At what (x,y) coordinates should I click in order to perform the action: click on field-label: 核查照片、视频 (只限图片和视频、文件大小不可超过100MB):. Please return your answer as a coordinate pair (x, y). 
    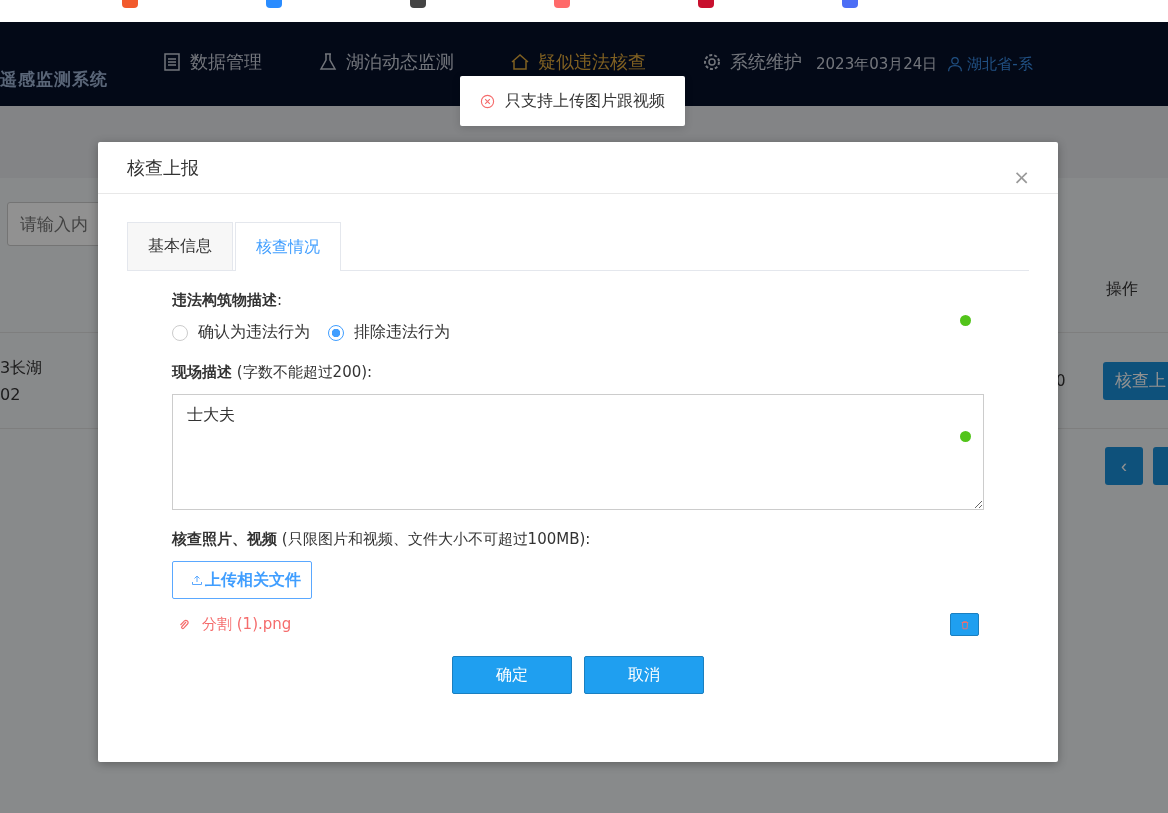
    Looking at the image, I should click on (382, 539).